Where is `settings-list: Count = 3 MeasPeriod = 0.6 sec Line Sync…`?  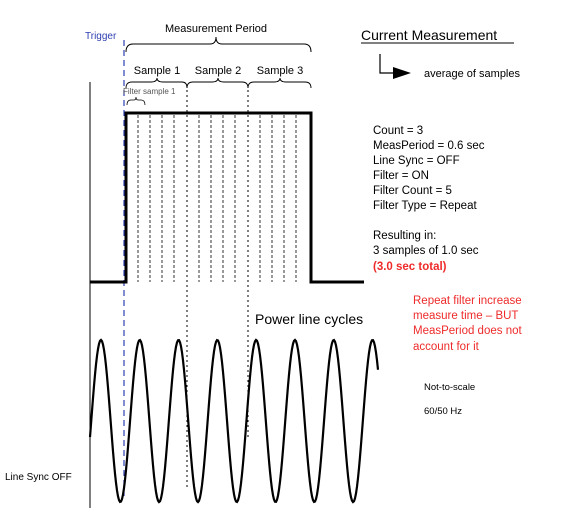 settings-list: Count = 3 MeasPeriod = 0.6 sec Line Sync… is located at coordinates (429, 168).